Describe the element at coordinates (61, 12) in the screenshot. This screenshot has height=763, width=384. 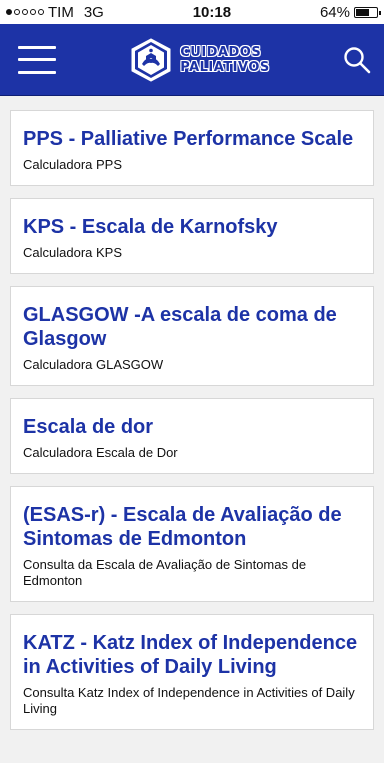
I see `carrier-name: TIM` at that location.